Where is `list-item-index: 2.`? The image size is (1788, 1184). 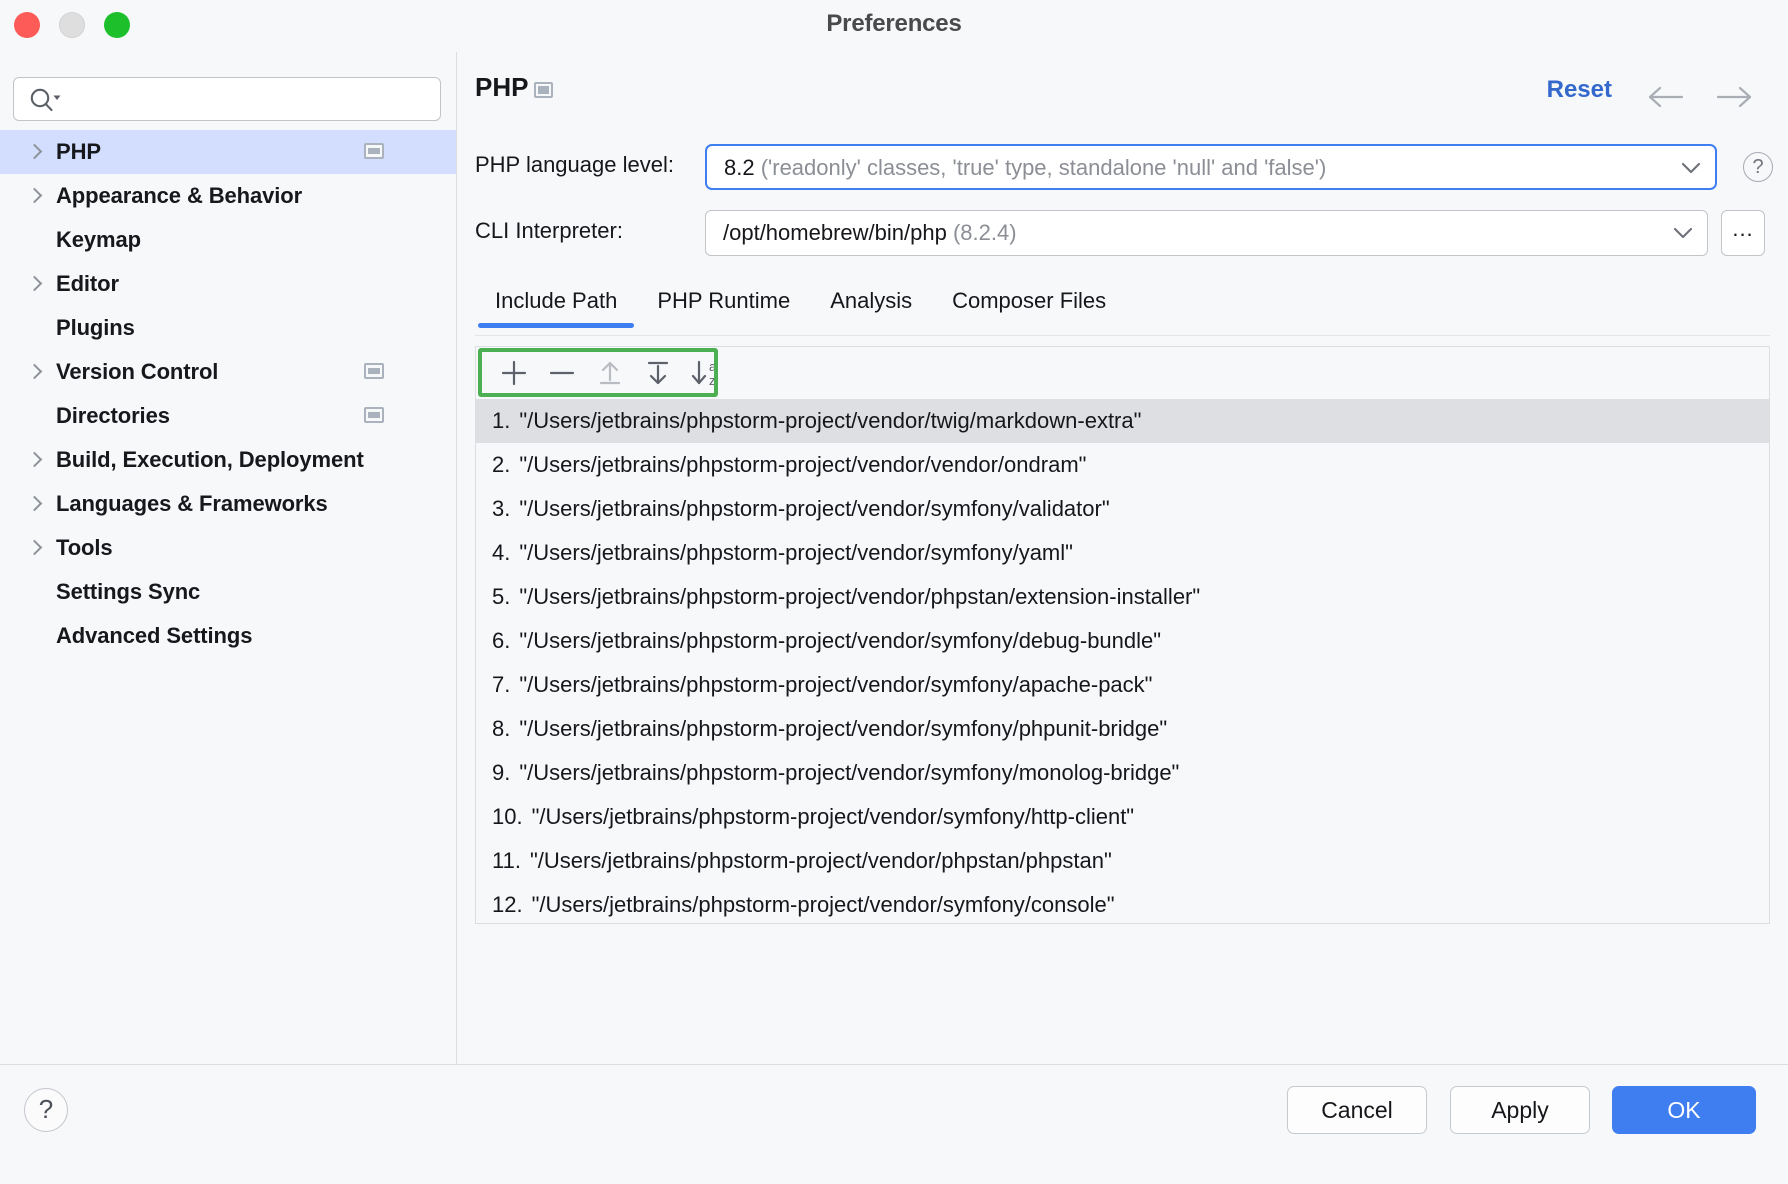 list-item-index: 2. is located at coordinates (501, 464).